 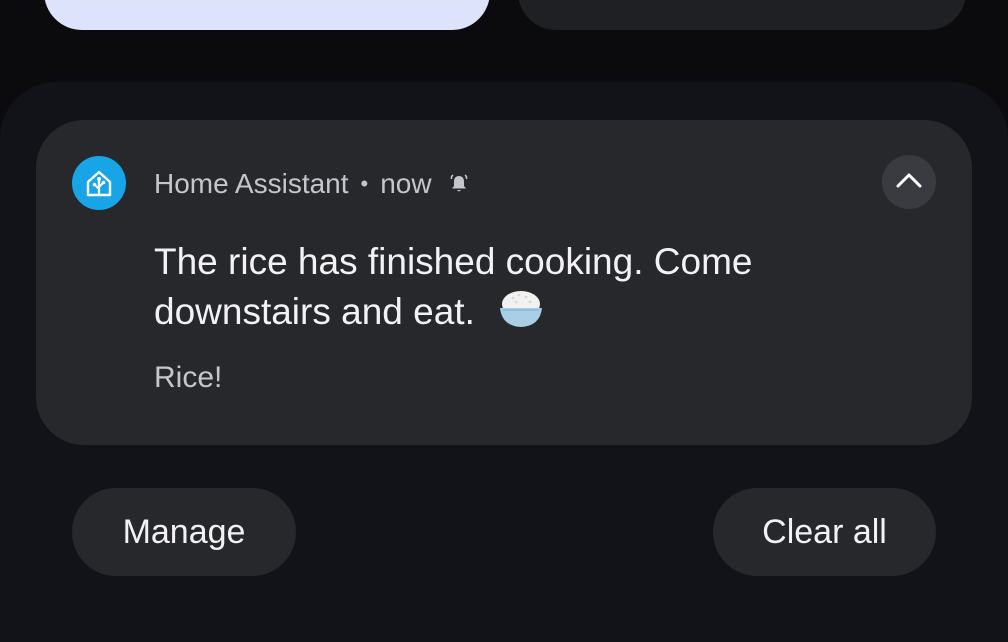 I want to click on notification-time: now, so click(x=406, y=183).